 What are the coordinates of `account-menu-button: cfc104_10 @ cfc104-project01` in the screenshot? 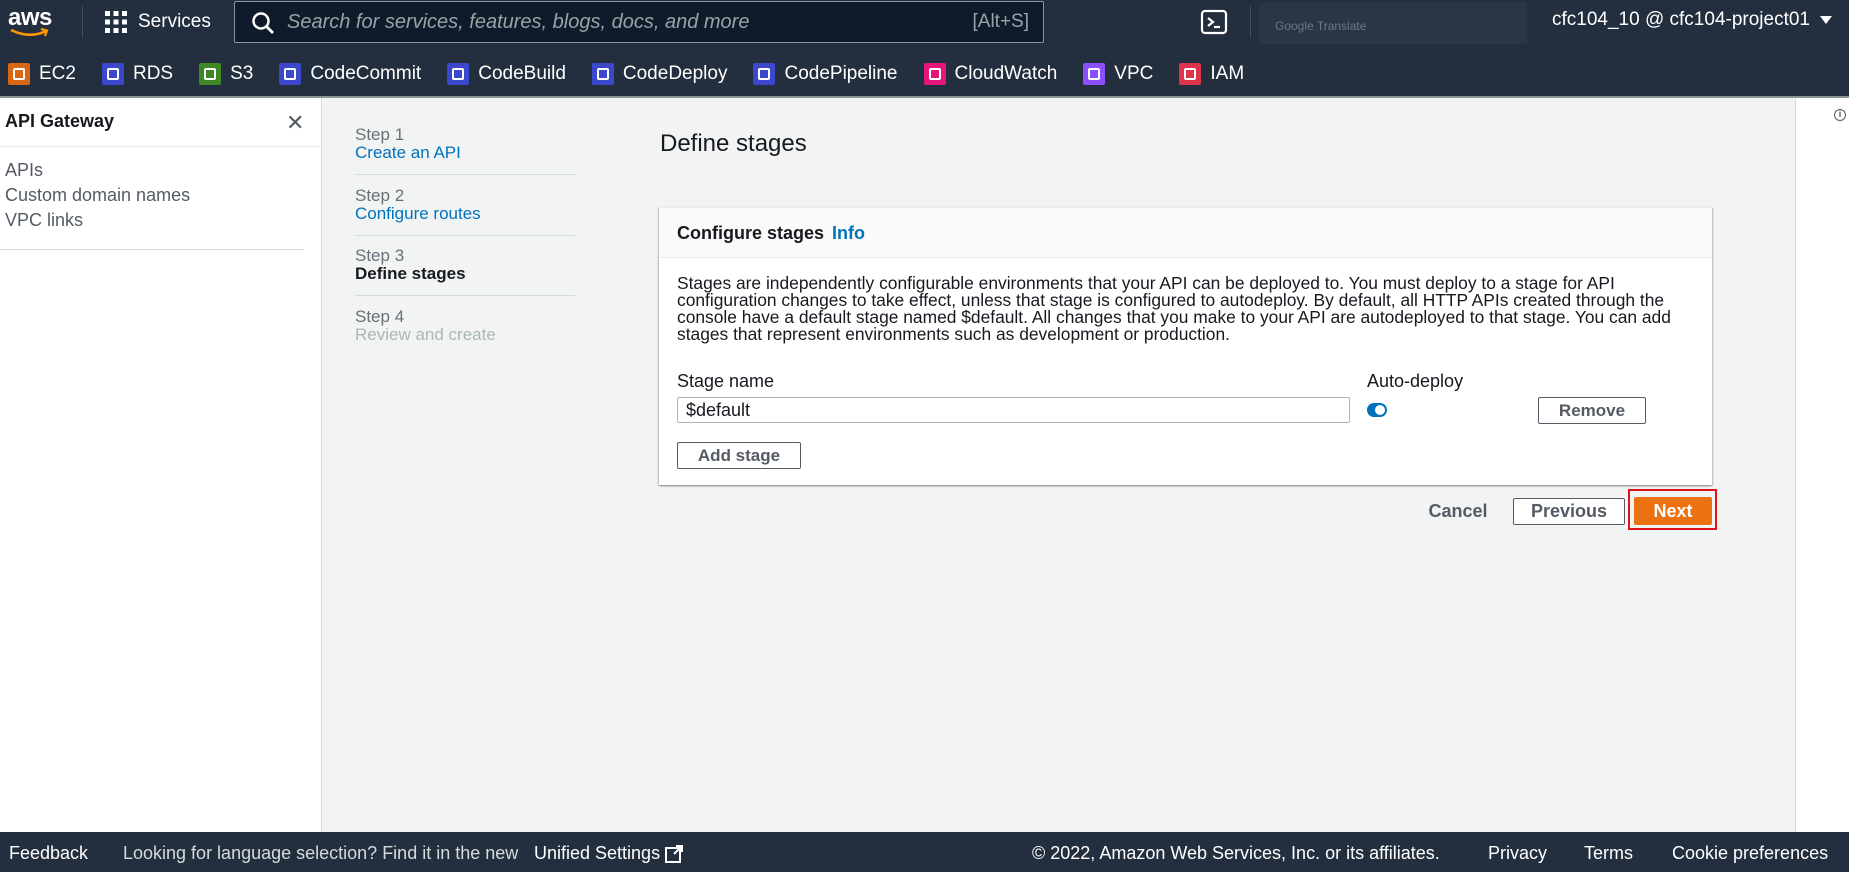 It's located at (1692, 20).